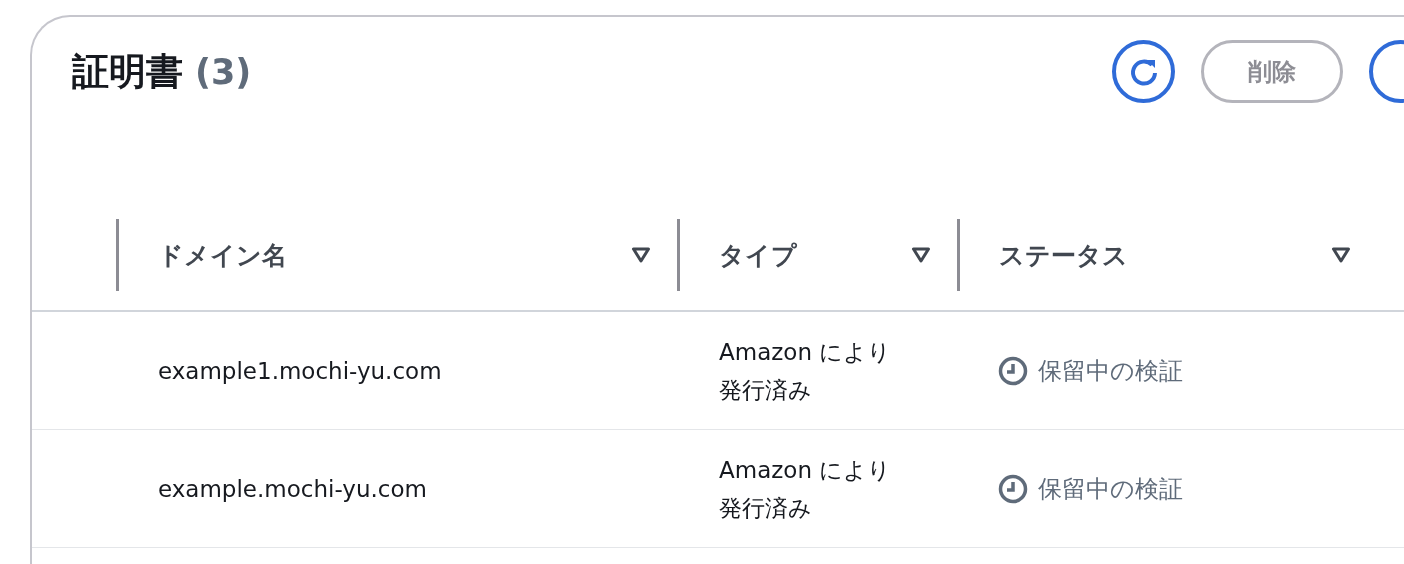  What do you see at coordinates (292, 488) in the screenshot?
I see `table-cell-text: example.mochi-yu.com` at bounding box center [292, 488].